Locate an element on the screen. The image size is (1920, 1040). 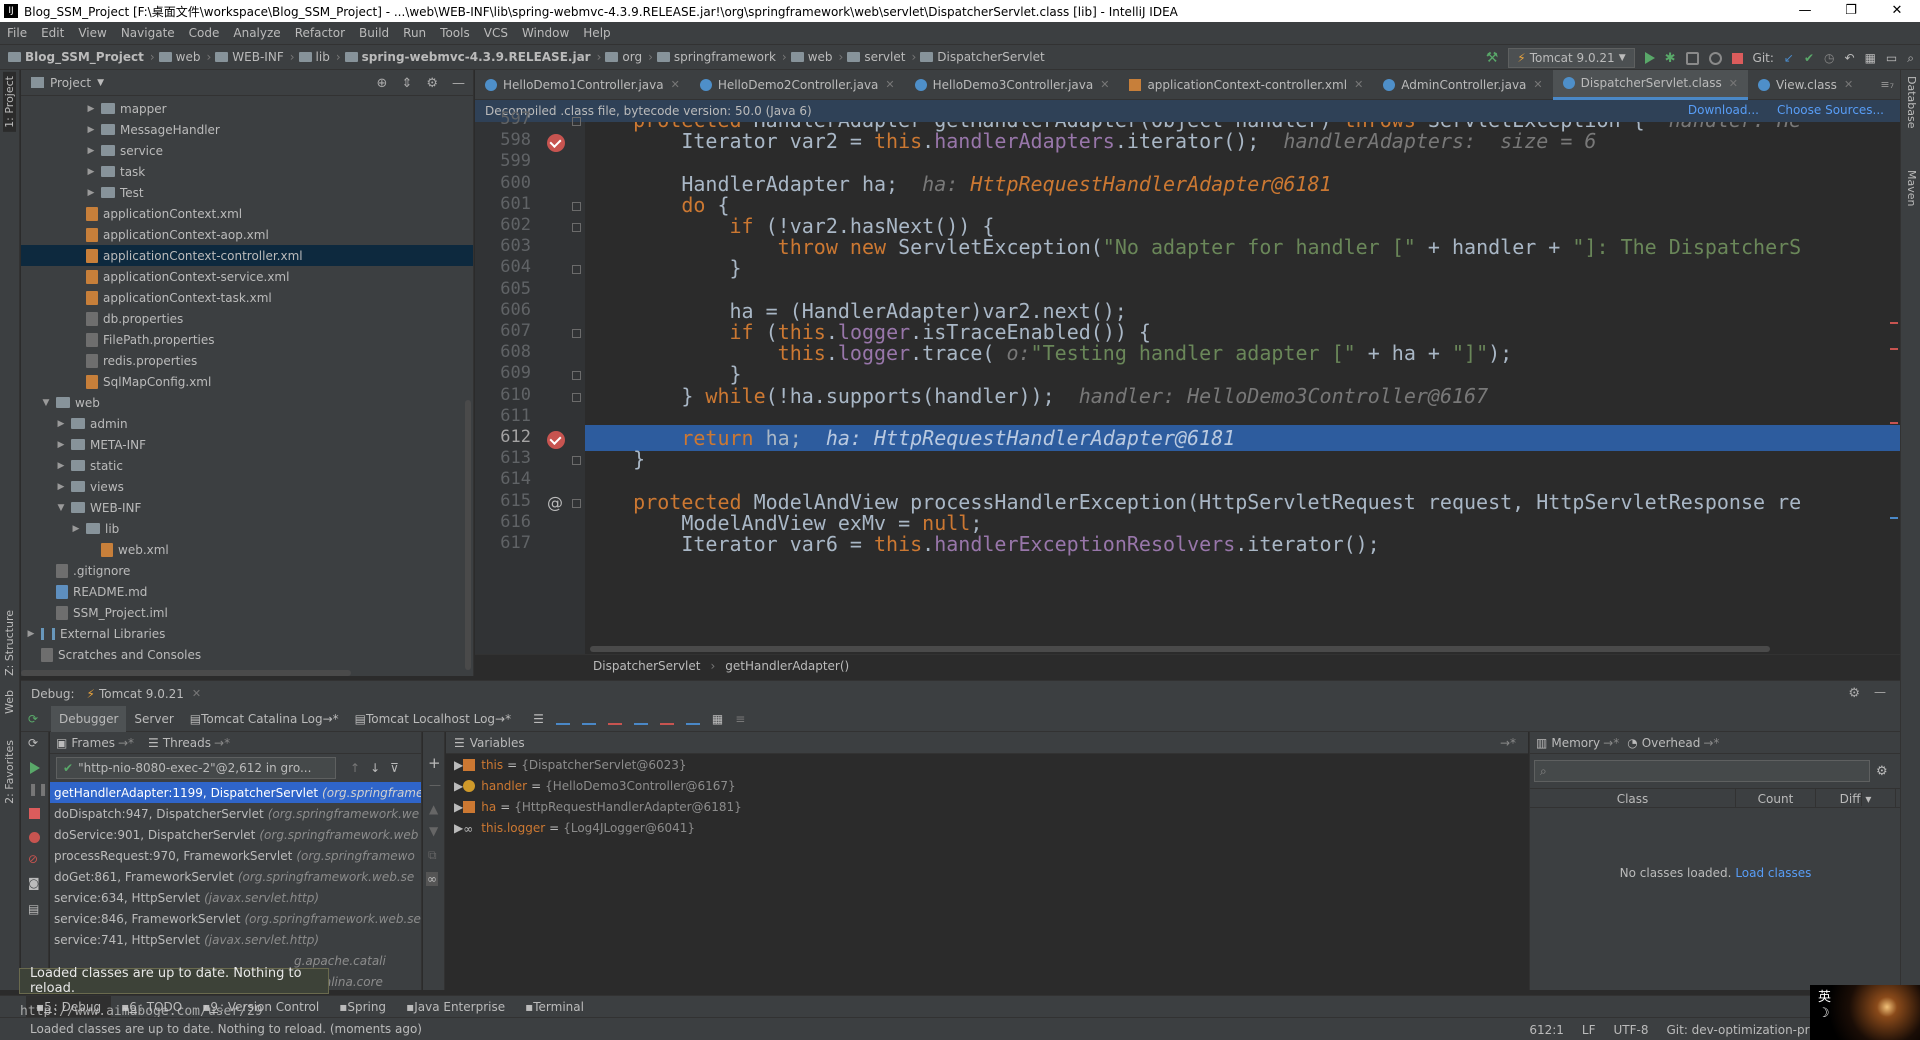
menu-item-tools: Tools is located at coordinates (455, 33).